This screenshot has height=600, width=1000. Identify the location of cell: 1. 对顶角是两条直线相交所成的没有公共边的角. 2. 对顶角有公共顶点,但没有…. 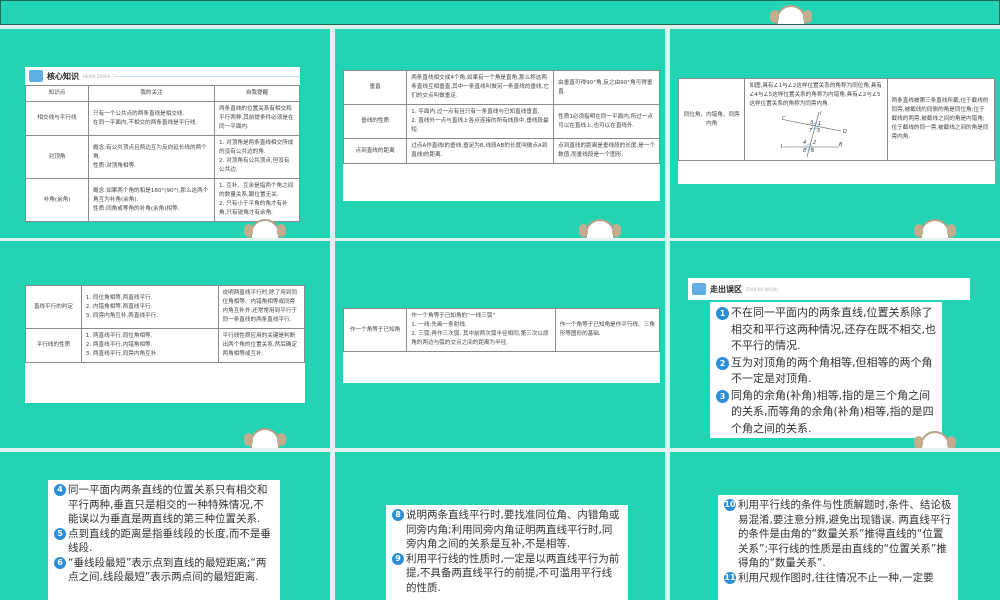
(257, 157).